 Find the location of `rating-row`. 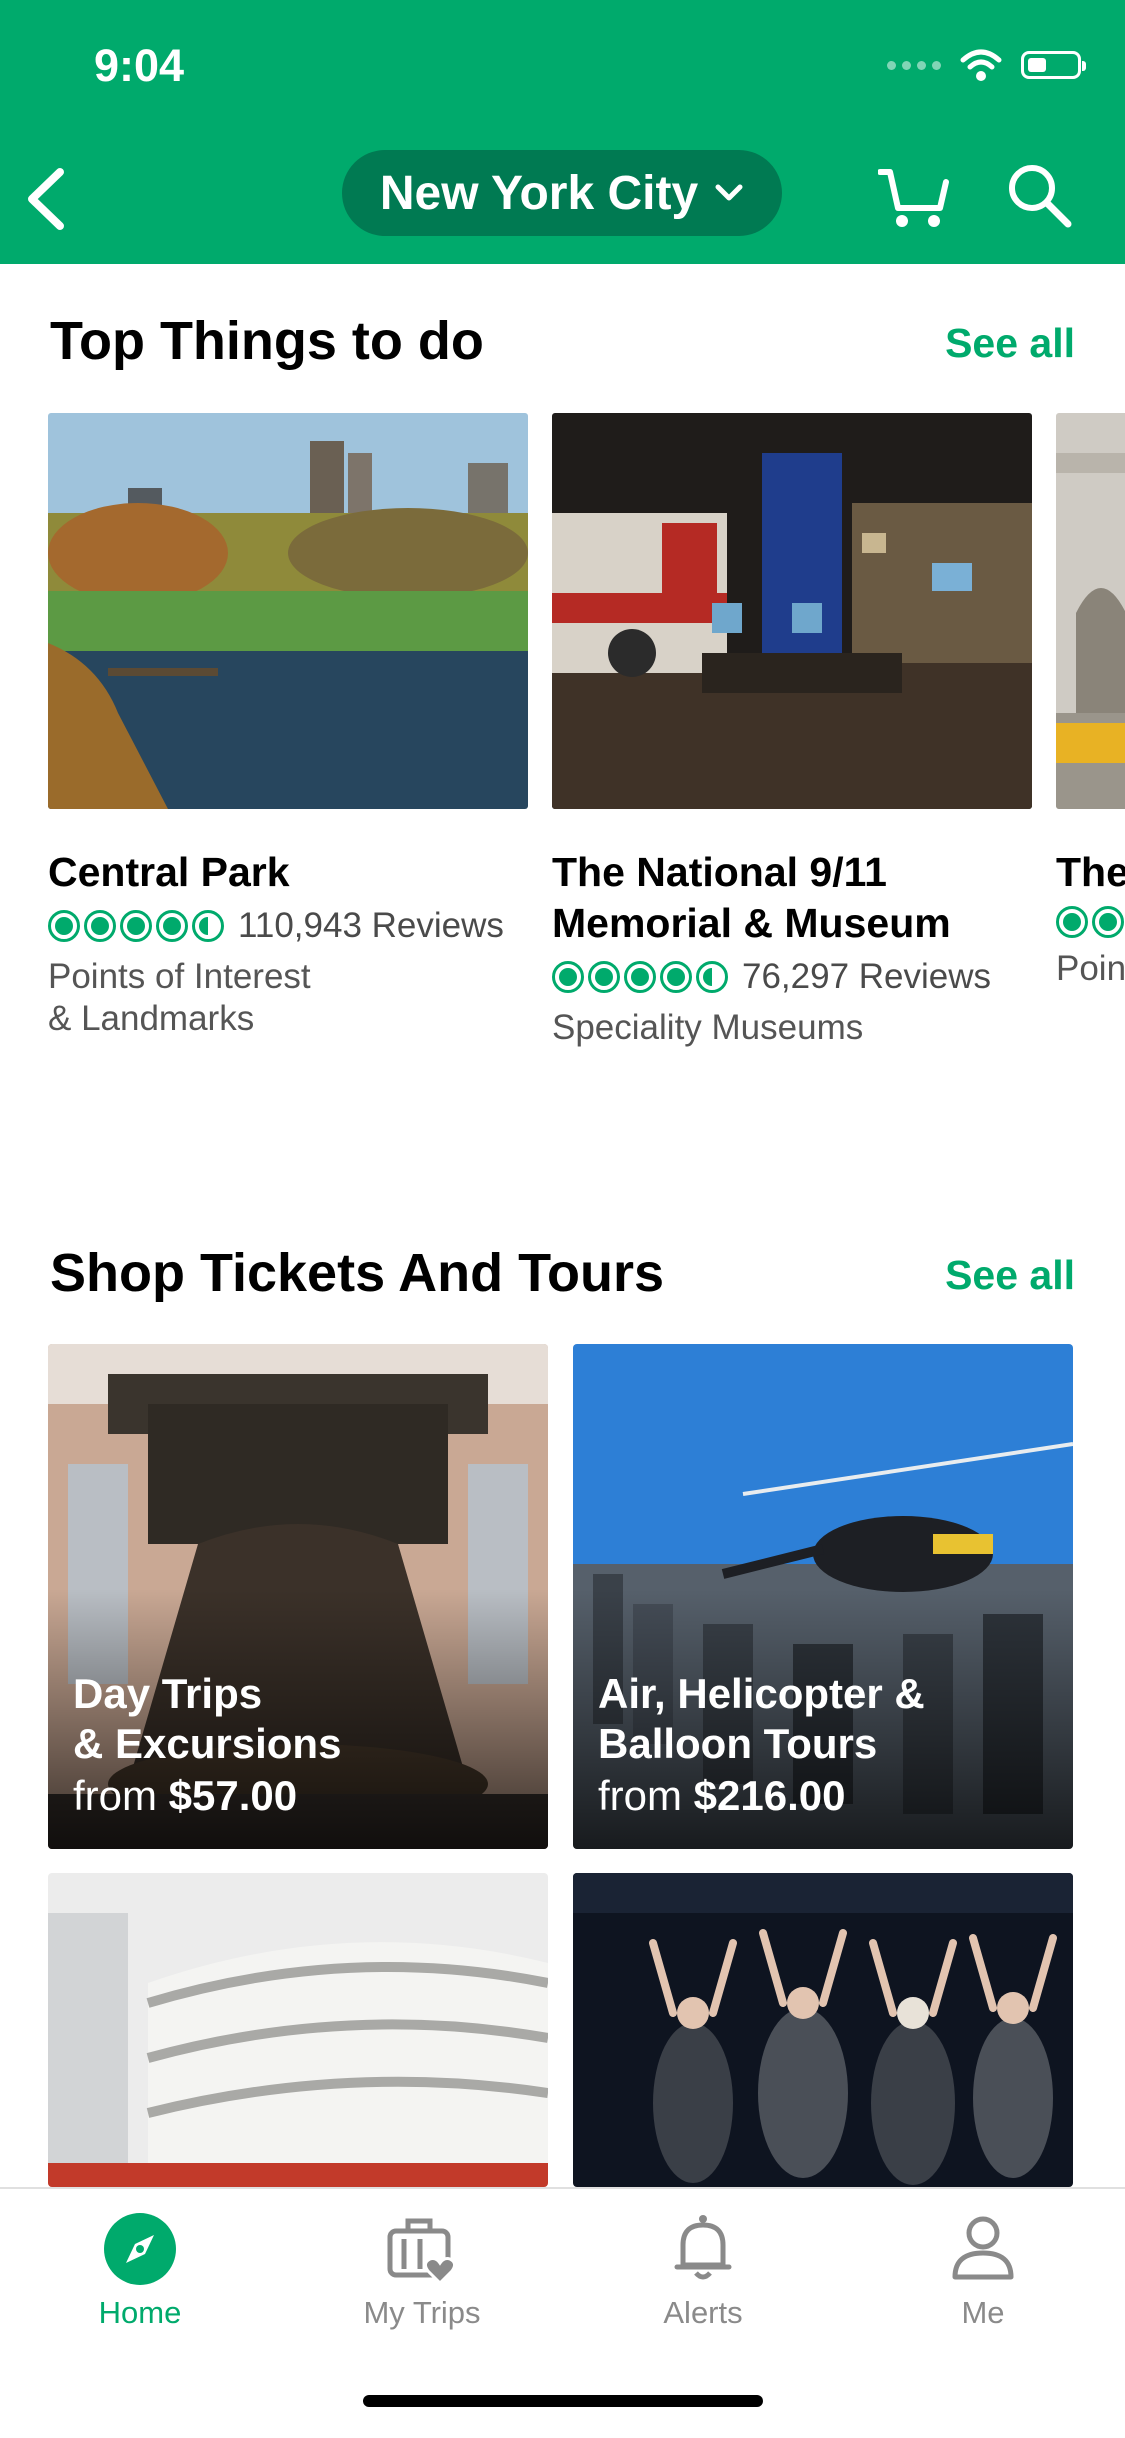

rating-row is located at coordinates (1090, 922).